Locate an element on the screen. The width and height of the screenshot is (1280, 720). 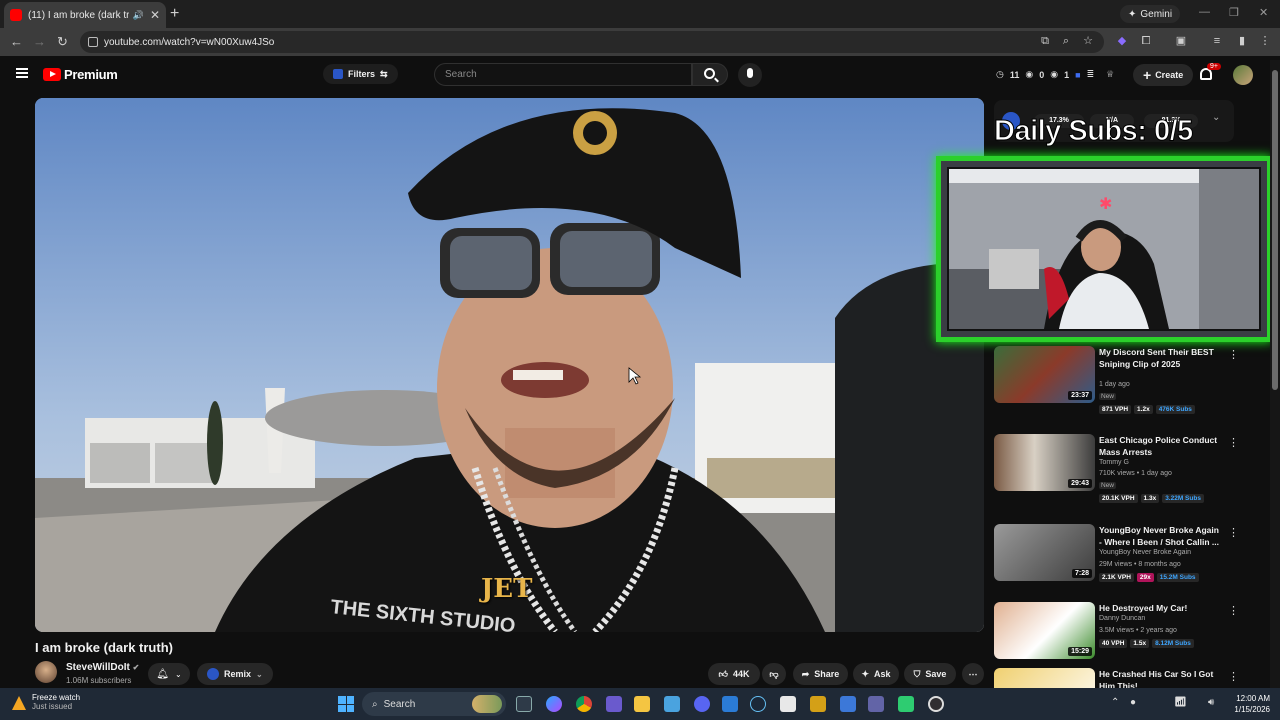
maximize-icon: ❐ is located at coordinates (1234, 12).